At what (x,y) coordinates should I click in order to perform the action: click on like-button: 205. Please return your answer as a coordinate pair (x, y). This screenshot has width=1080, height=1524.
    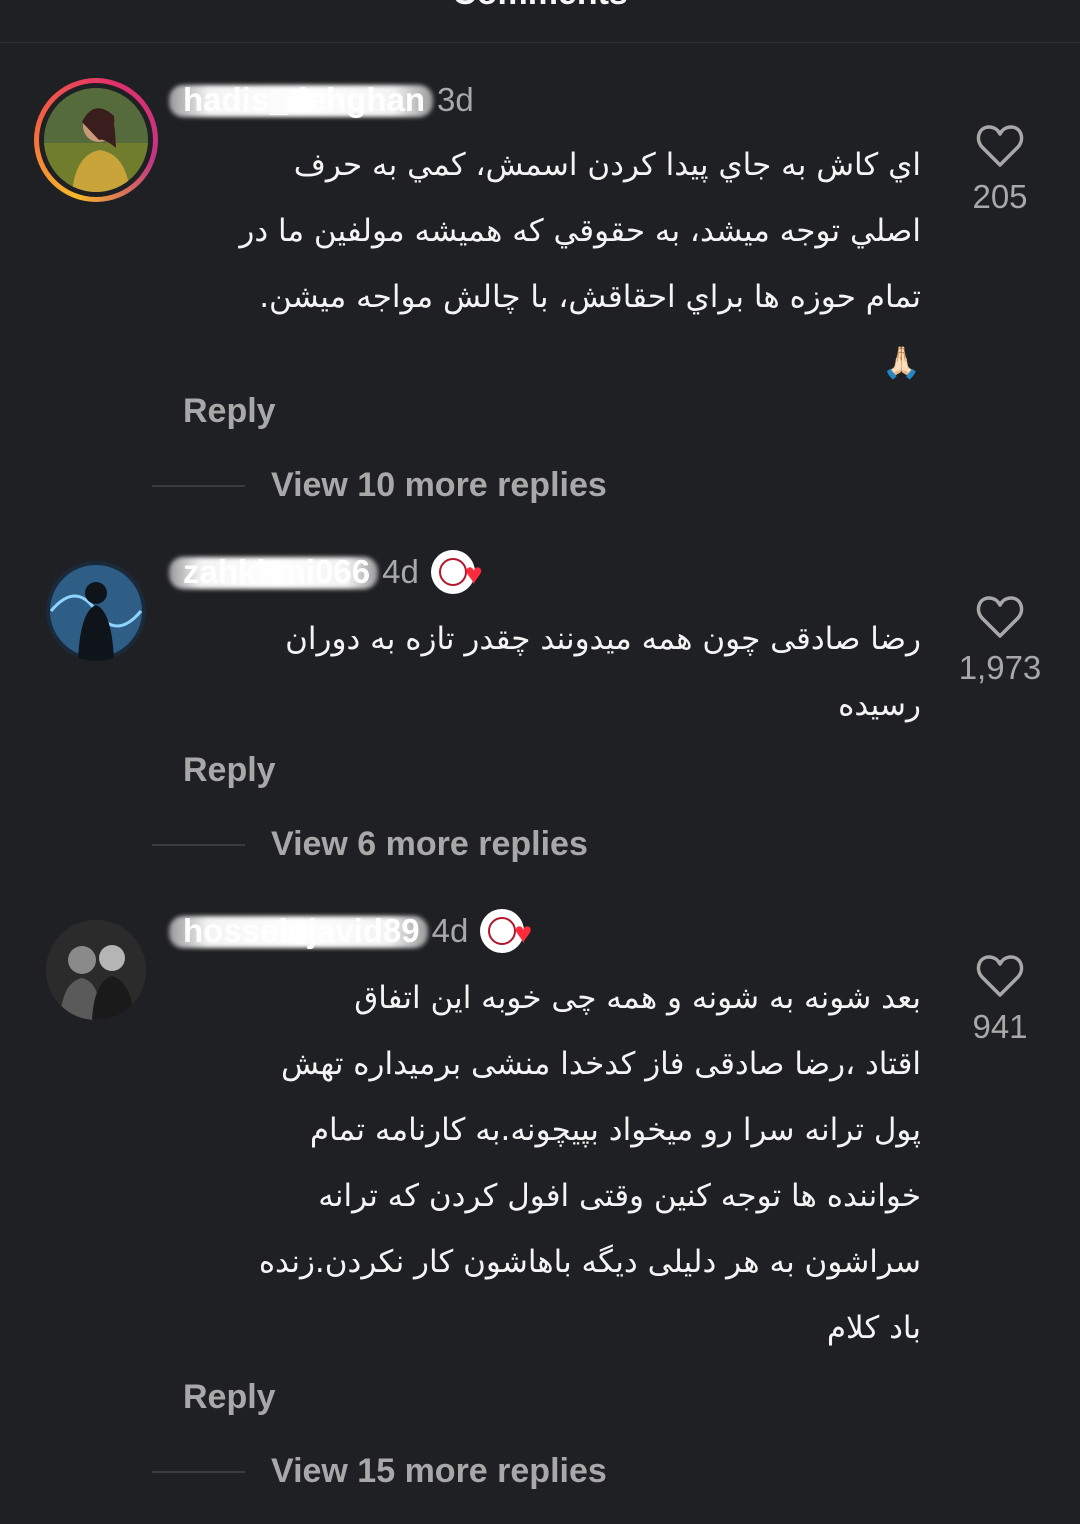
    Looking at the image, I should click on (1000, 170).